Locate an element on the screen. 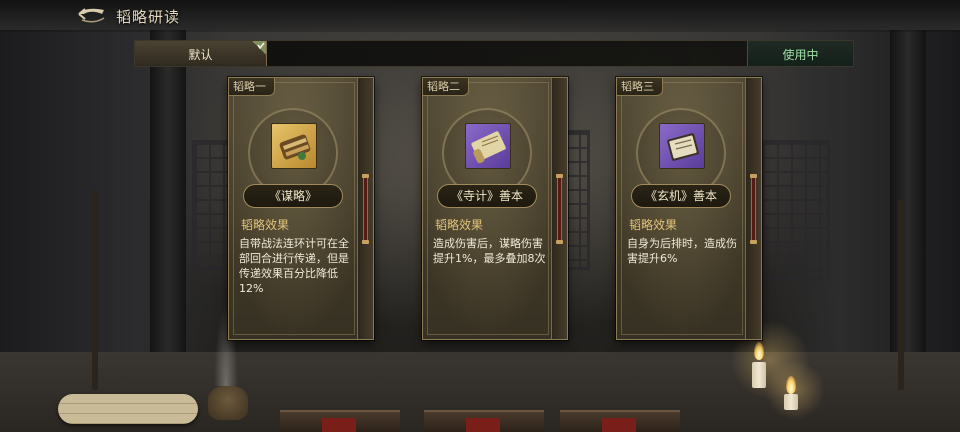  in-use-label: 使用中 is located at coordinates (800, 55).